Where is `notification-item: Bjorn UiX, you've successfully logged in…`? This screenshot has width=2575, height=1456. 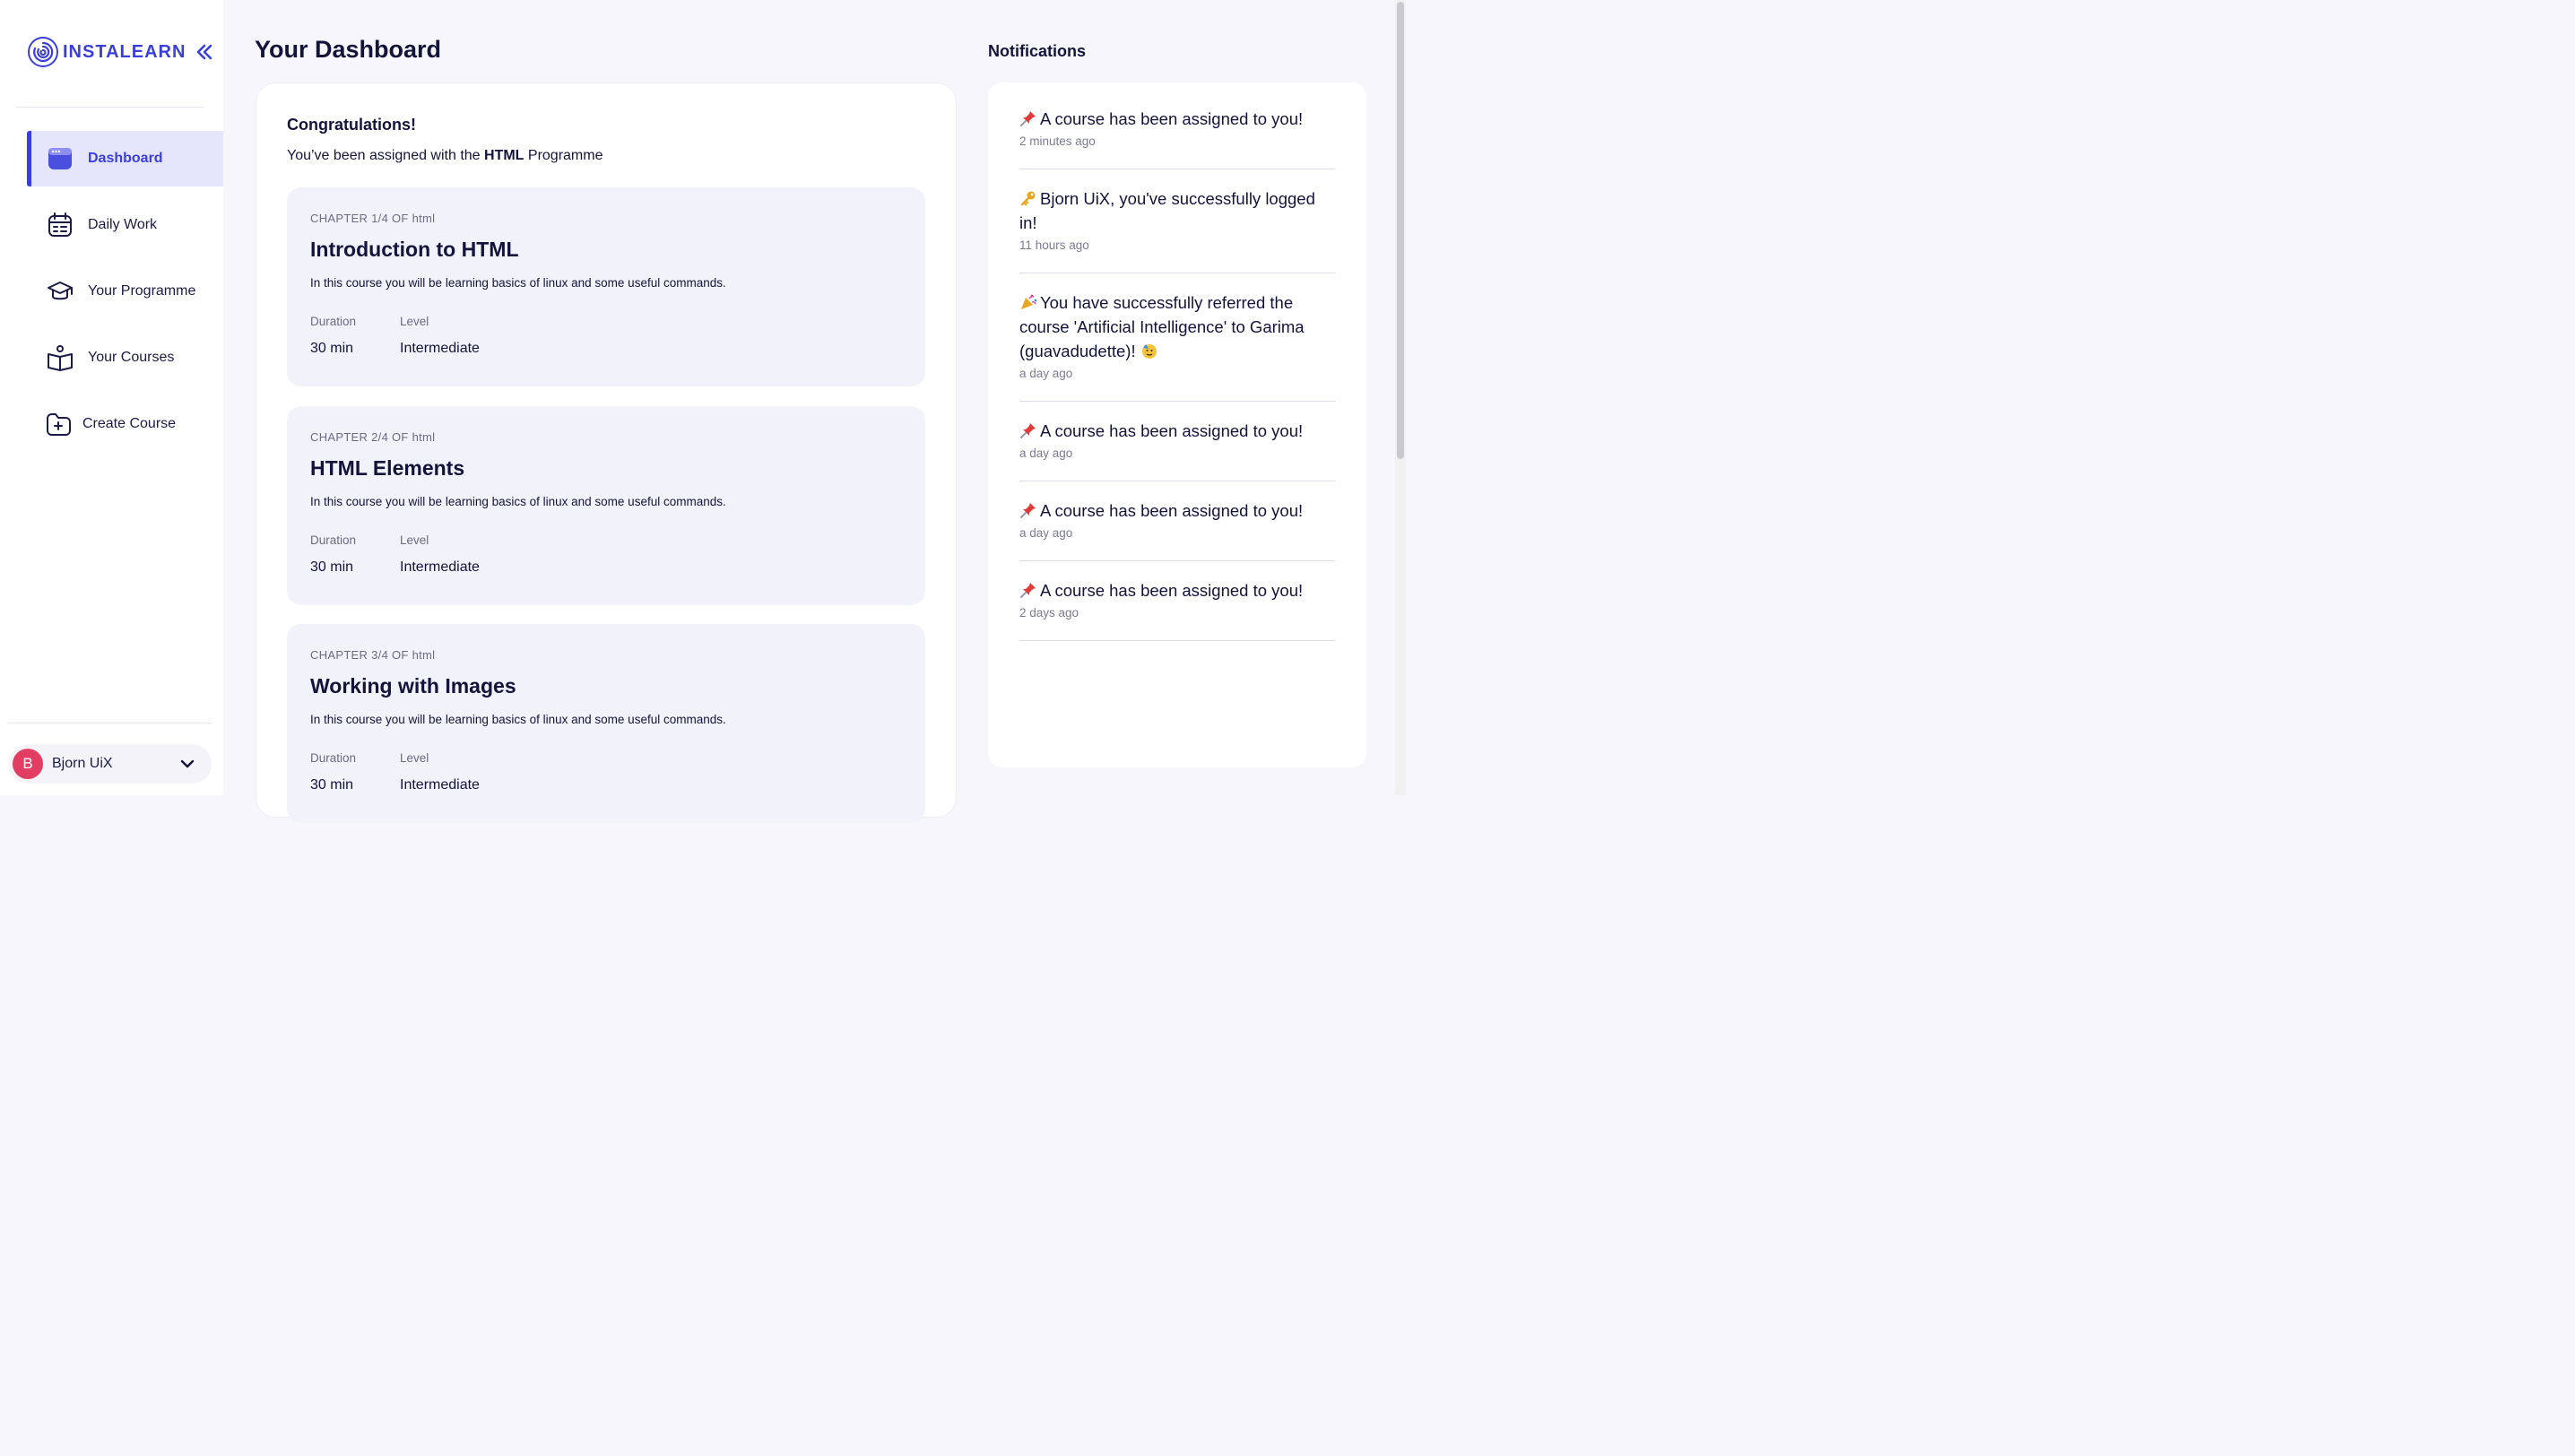
notification-item: Bjorn UiX, you've successfully logged in… is located at coordinates (1177, 229).